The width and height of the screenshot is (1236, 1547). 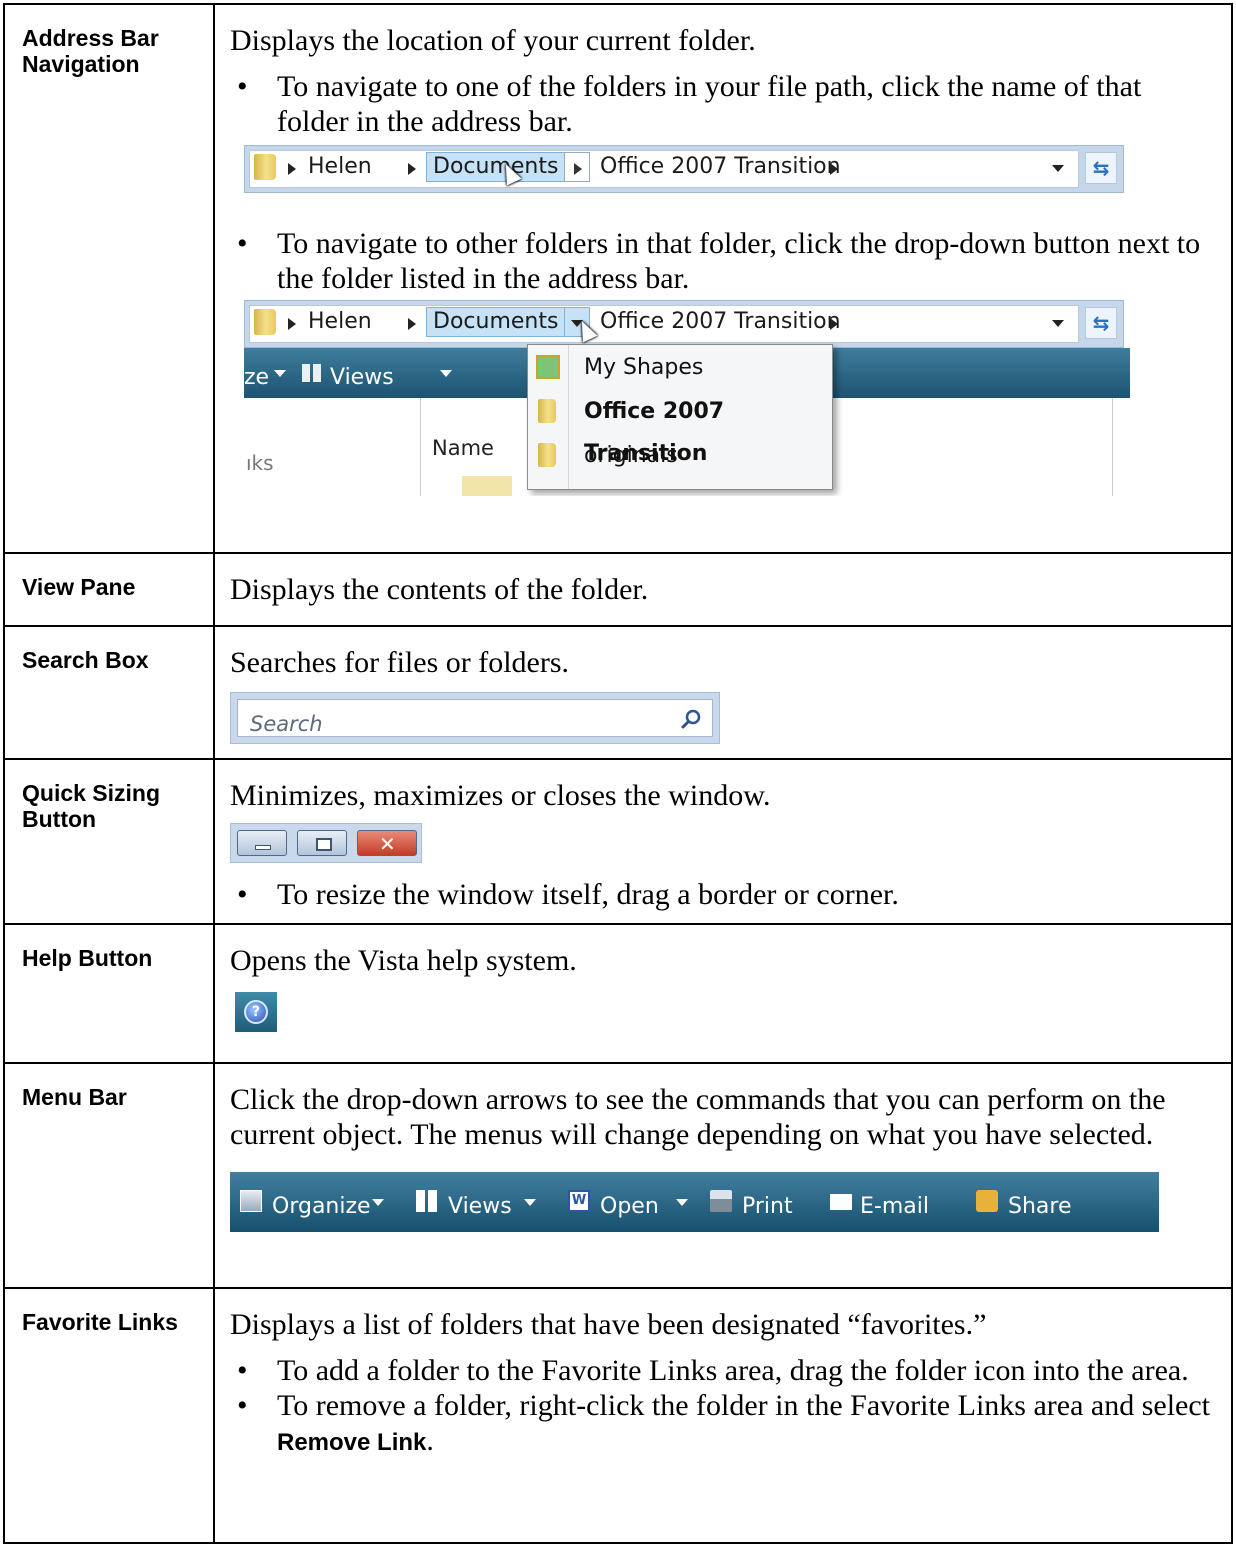 What do you see at coordinates (79, 587) in the screenshot?
I see `term-label: View Pane` at bounding box center [79, 587].